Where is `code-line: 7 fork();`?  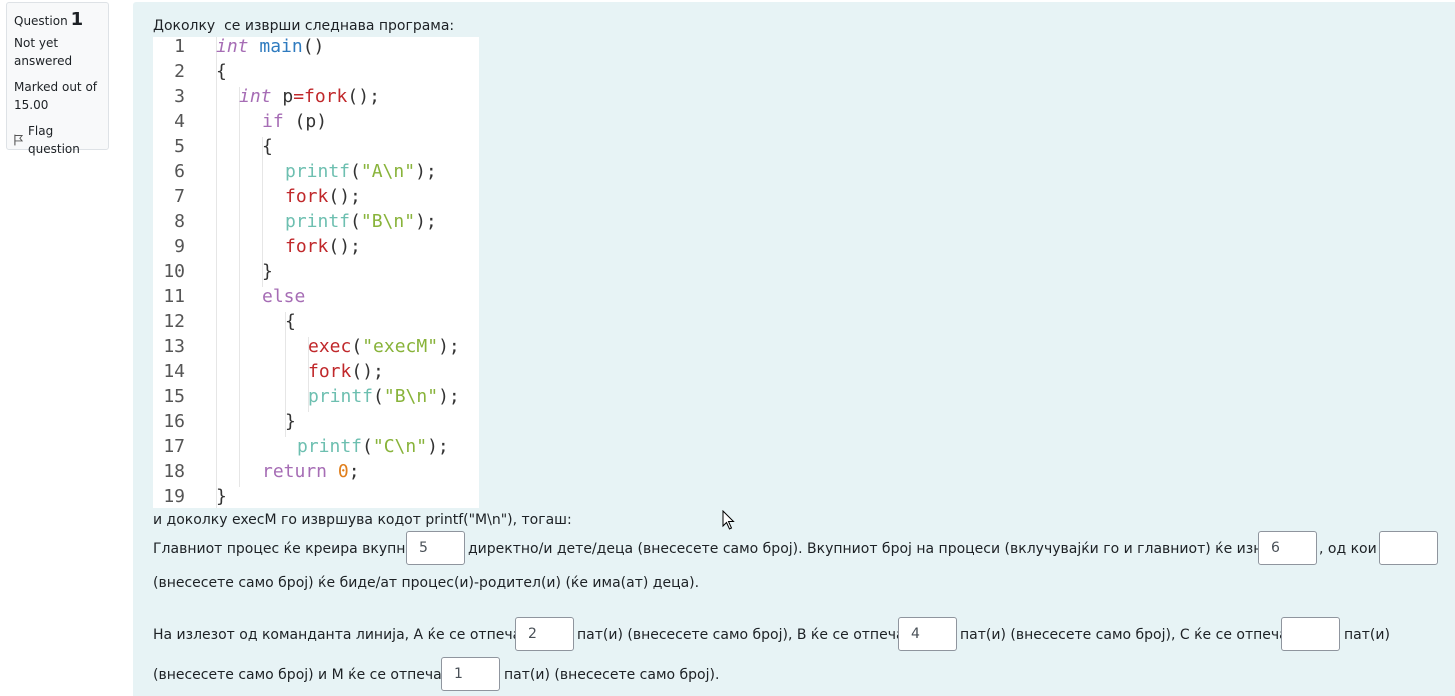 code-line: 7 fork(); is located at coordinates (316, 196).